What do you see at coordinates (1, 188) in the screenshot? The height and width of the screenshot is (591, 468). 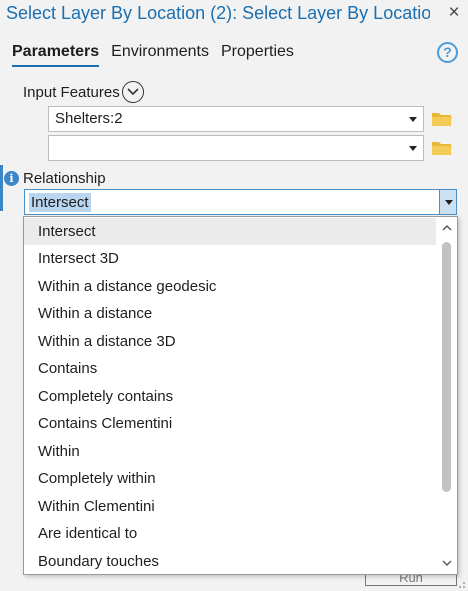 I see `info-indicator-bar` at bounding box center [1, 188].